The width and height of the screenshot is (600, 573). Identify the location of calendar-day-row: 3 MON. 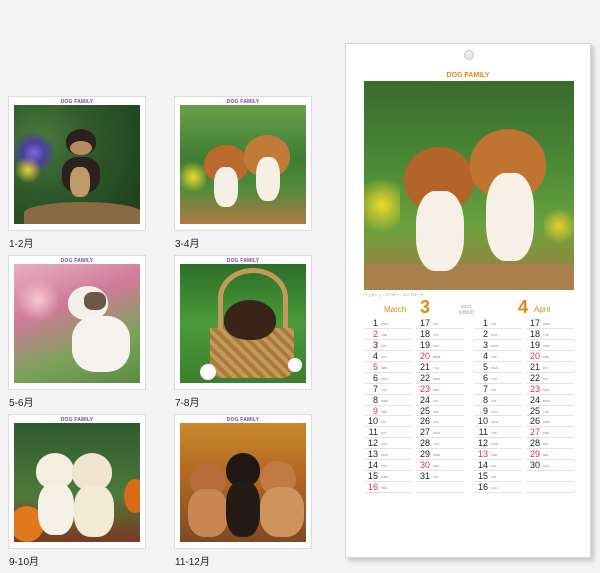
(498, 345).